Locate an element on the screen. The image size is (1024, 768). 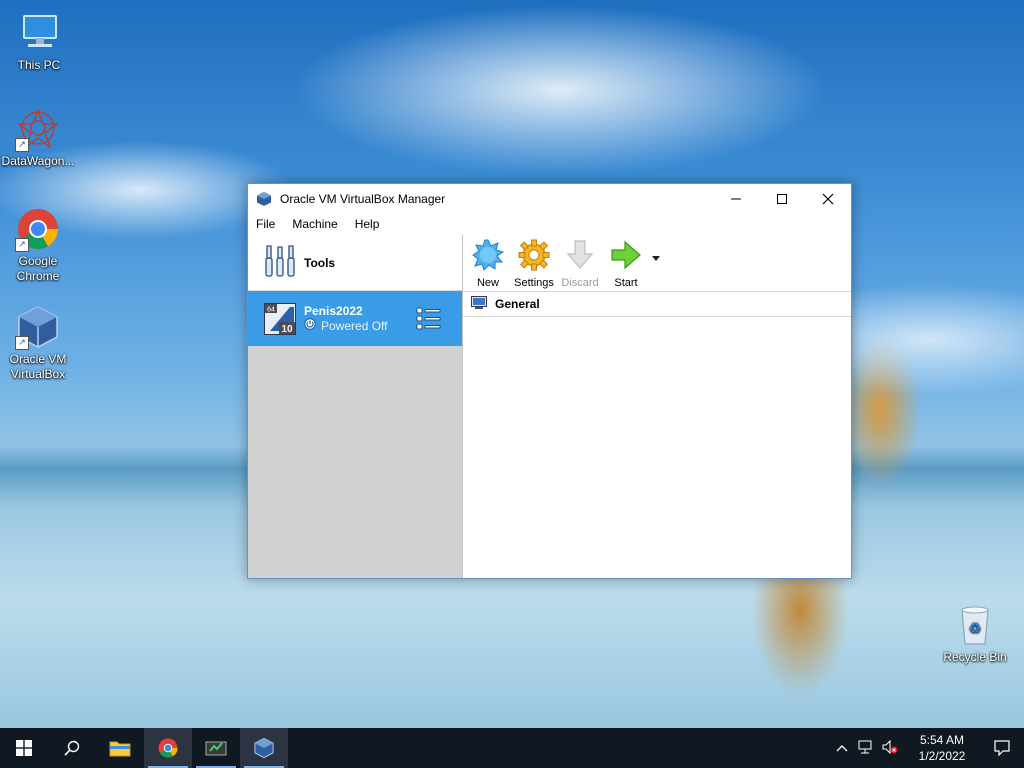
desktop-icon-virtualbox: ↗ Oracle VM VirtualBox is located at coordinates (38, 343).